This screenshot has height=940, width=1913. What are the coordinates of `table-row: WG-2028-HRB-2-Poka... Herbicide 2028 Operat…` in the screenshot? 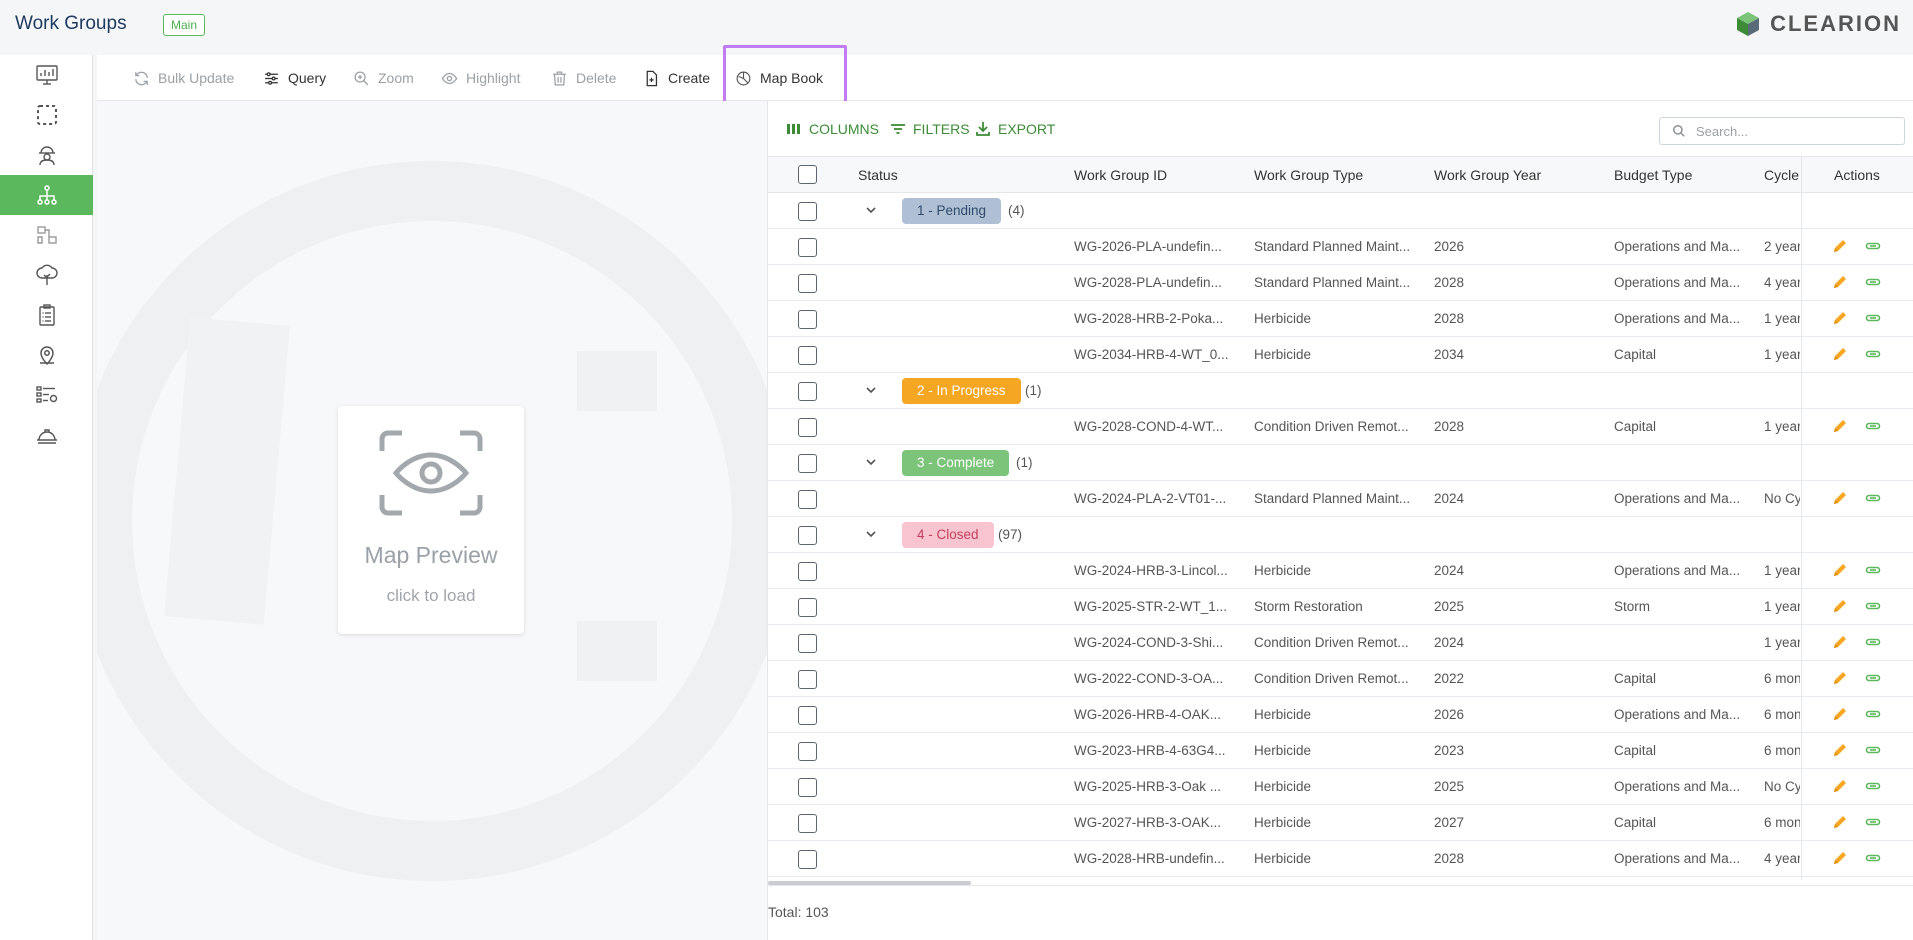 It's located at (1340, 319).